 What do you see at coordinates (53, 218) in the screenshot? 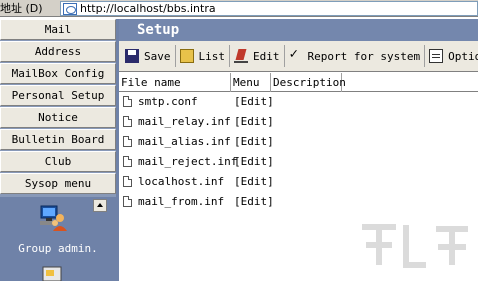
I see `users-icon` at bounding box center [53, 218].